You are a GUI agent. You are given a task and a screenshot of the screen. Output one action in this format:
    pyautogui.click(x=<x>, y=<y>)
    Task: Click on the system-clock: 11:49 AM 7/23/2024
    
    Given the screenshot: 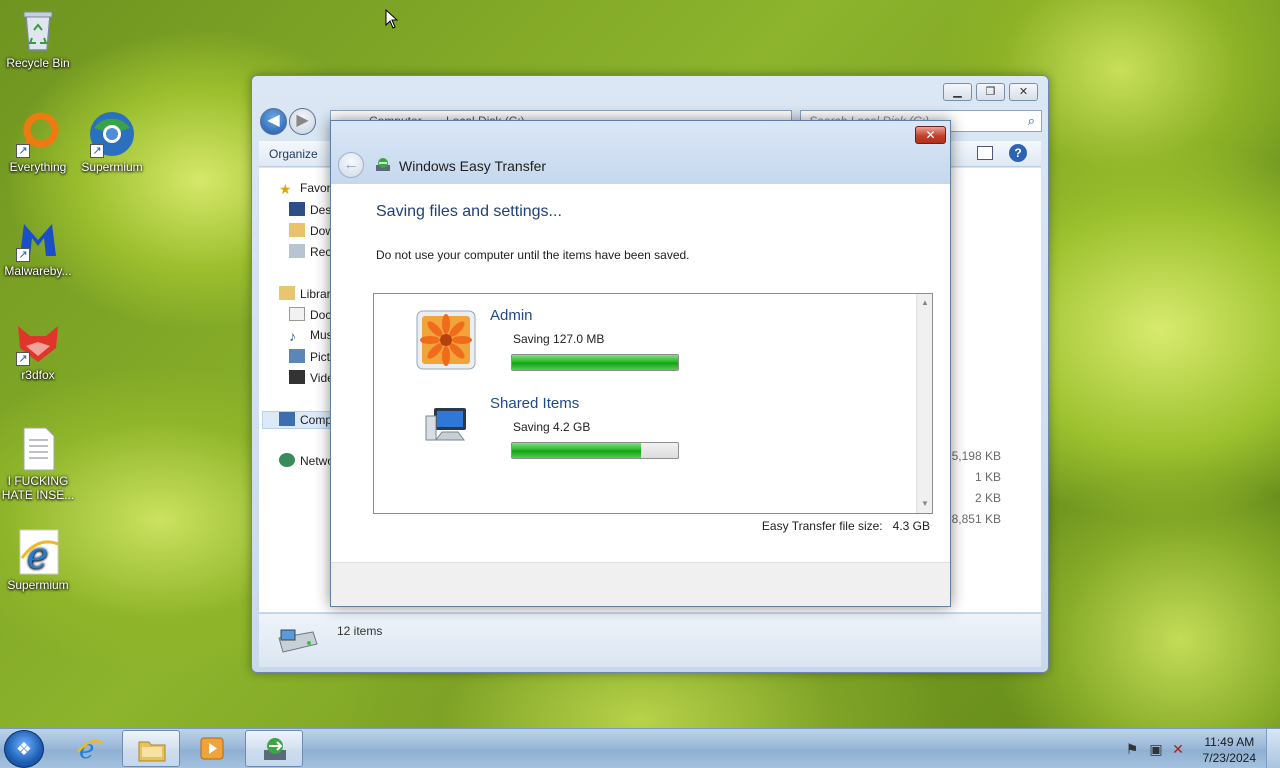 What is the action you would take?
    pyautogui.click(x=1229, y=750)
    